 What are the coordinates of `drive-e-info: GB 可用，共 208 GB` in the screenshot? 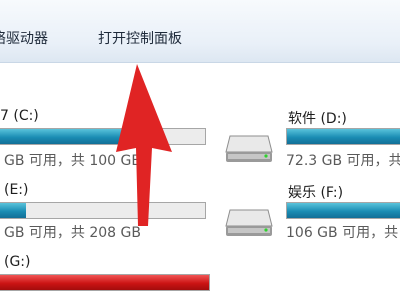 It's located at (72, 233).